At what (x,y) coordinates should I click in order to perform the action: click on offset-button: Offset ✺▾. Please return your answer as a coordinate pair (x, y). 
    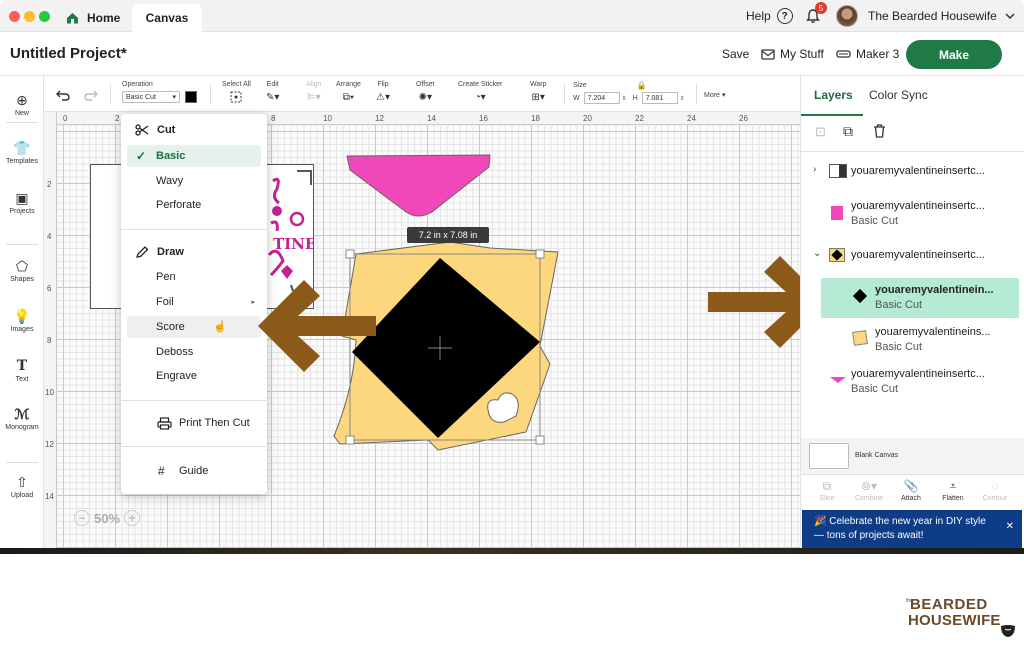
    Looking at the image, I should click on (425, 92).